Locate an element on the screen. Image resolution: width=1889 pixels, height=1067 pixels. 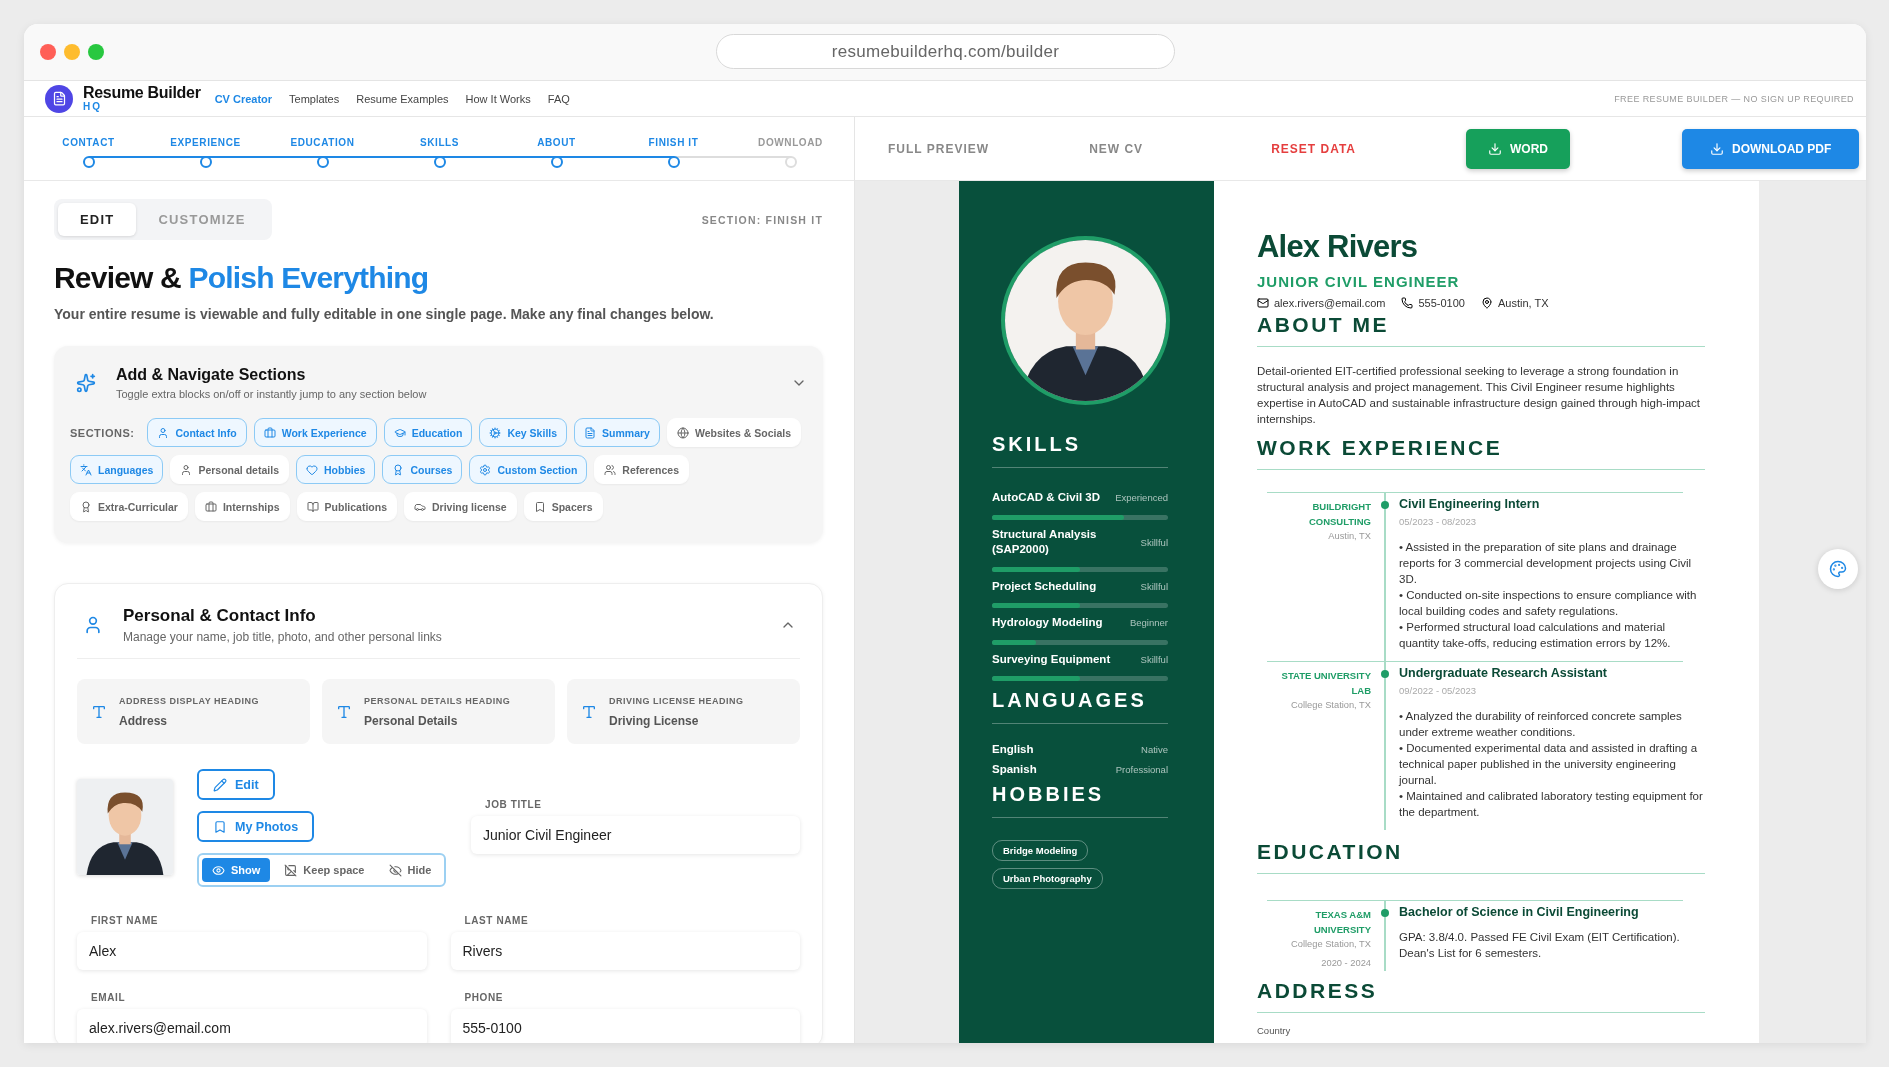
school-location: College Station, TX is located at coordinates (1331, 944).